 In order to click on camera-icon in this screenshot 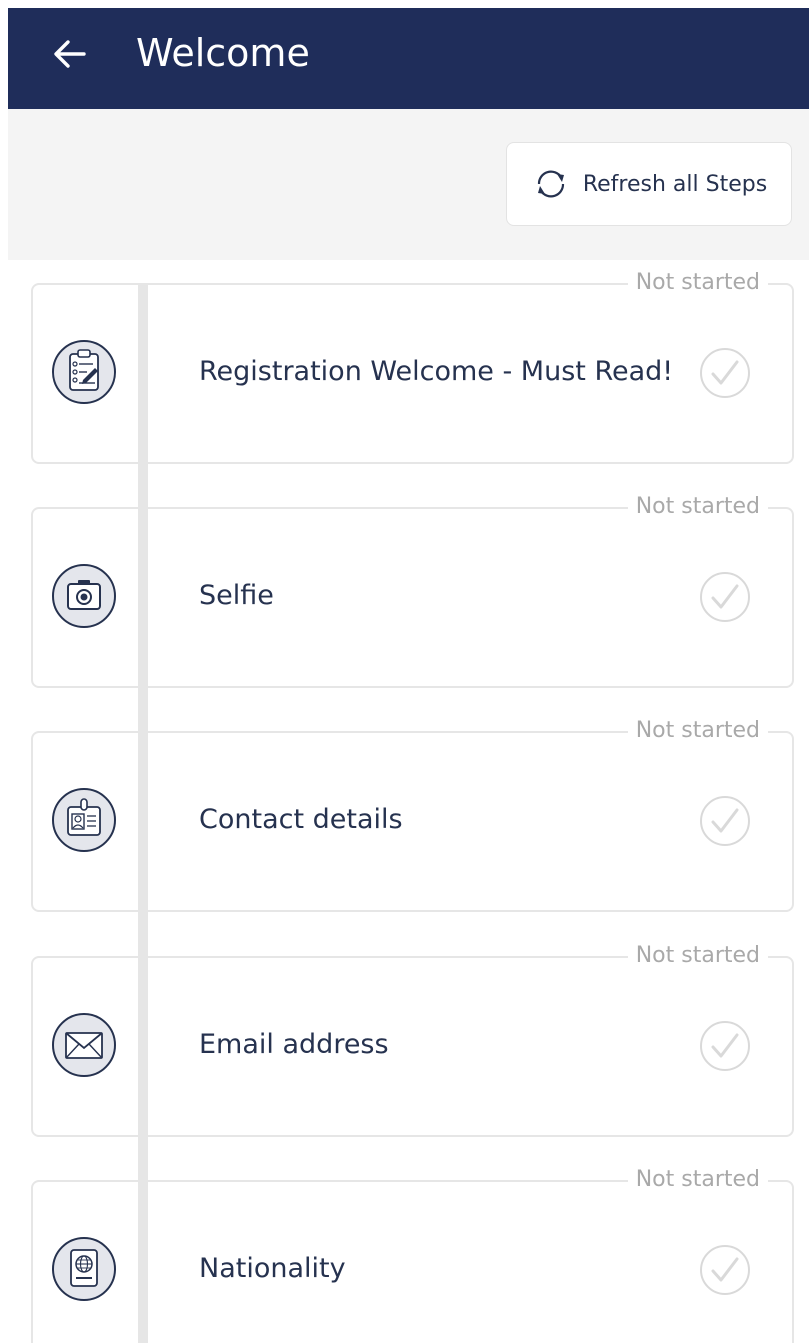, I will do `click(84, 596)`.